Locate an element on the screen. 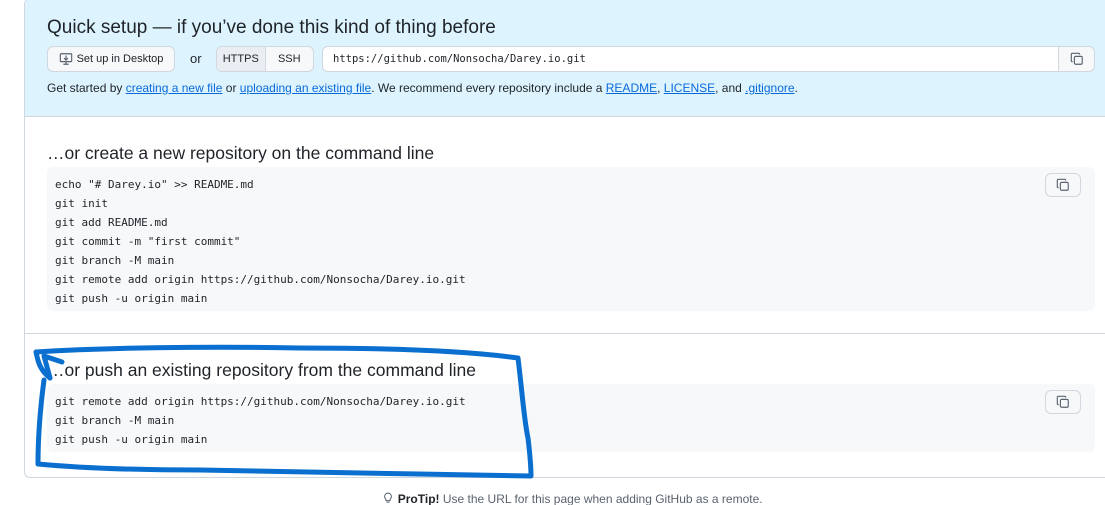  hint-text: , and is located at coordinates (730, 88).